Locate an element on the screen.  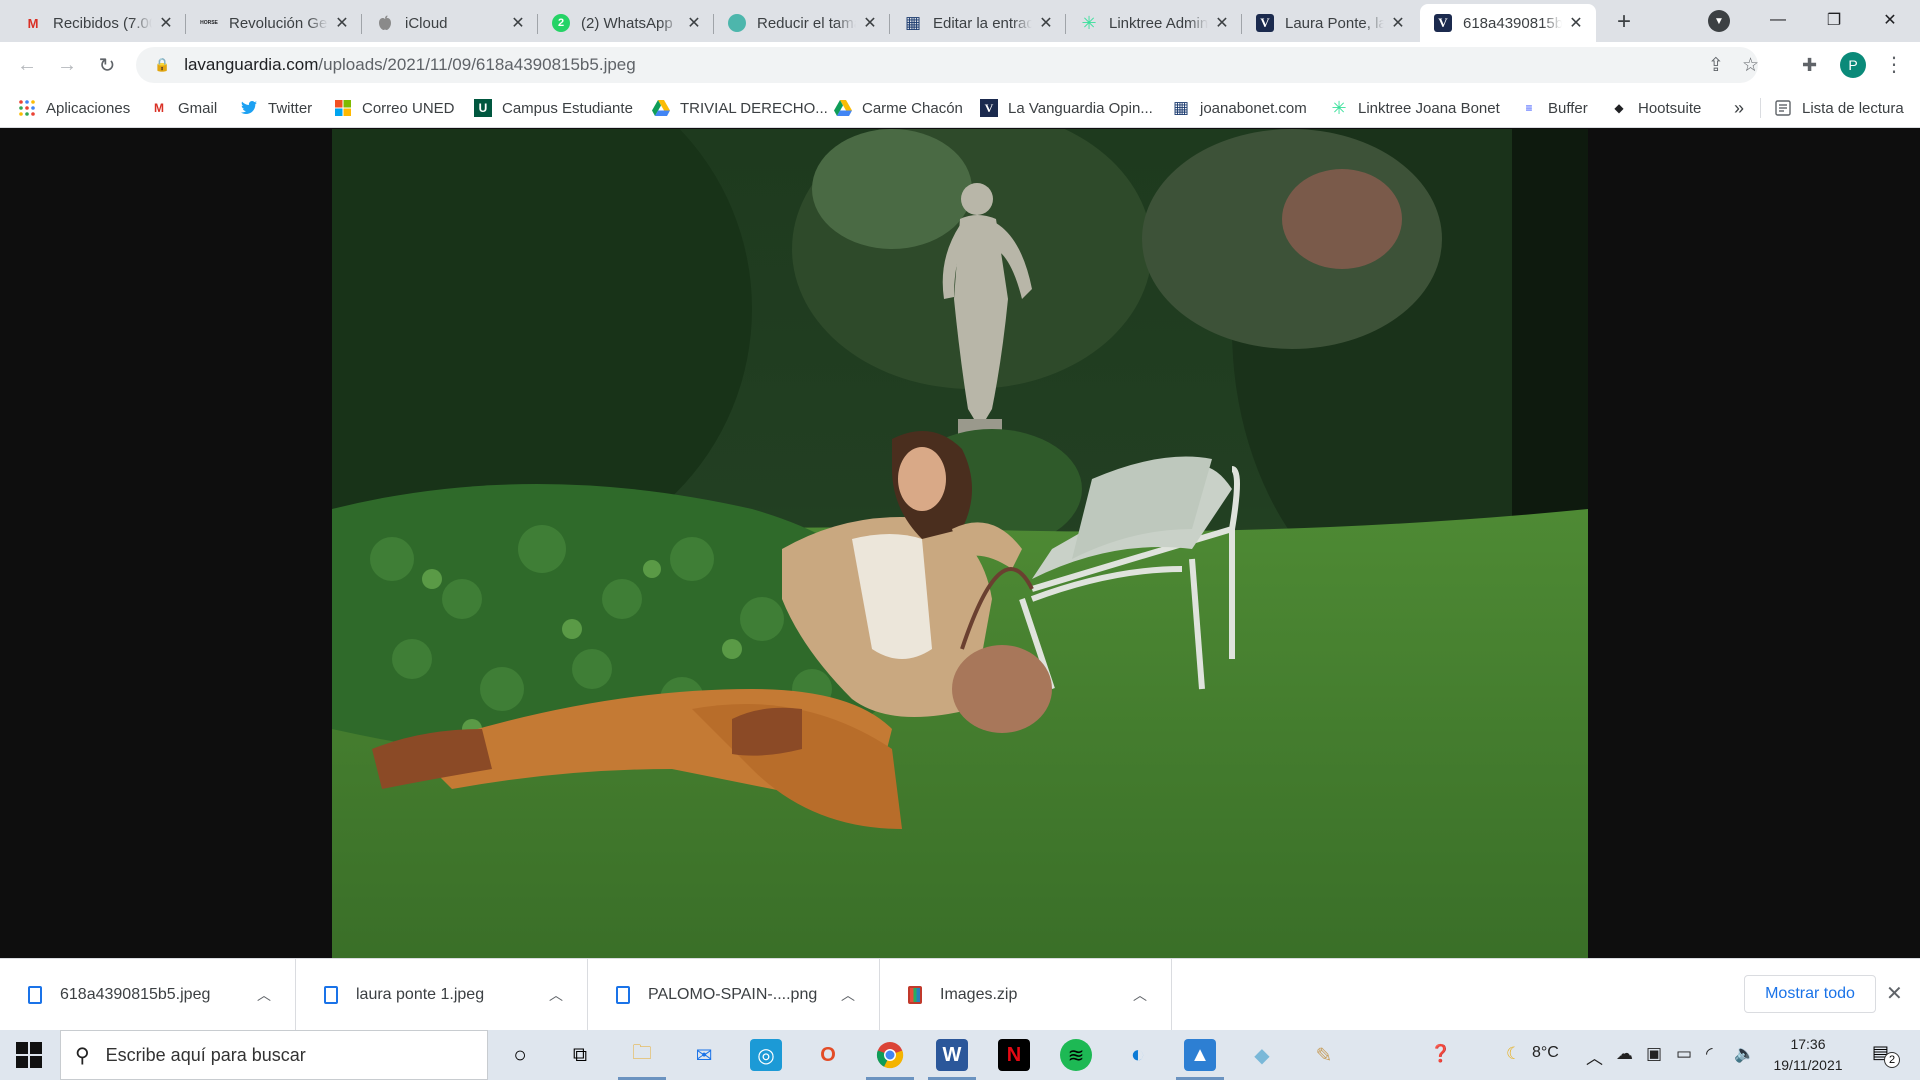
tab-laura-ponte: V Laura Ponte, la ✕ is located at coordinates (1330, 23).